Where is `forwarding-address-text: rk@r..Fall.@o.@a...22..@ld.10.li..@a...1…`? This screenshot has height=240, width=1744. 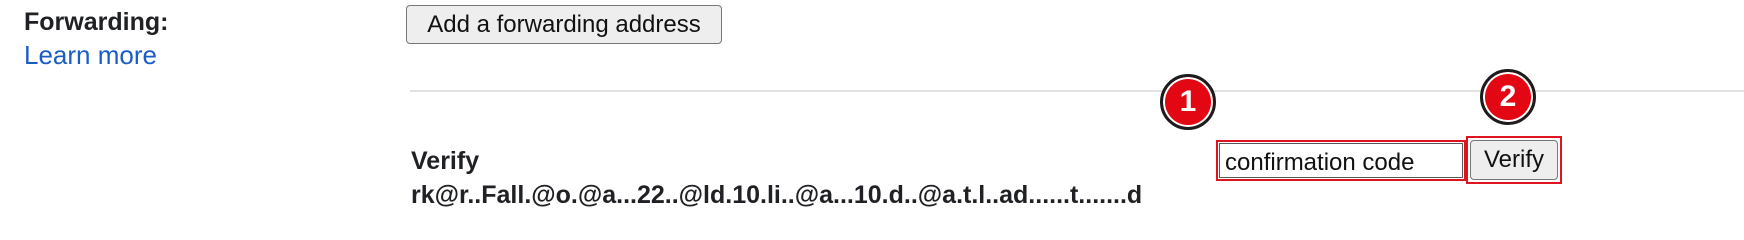 forwarding-address-text: rk@r..Fall.@o.@a...22..@ld.10.li..@a...1… is located at coordinates (777, 195).